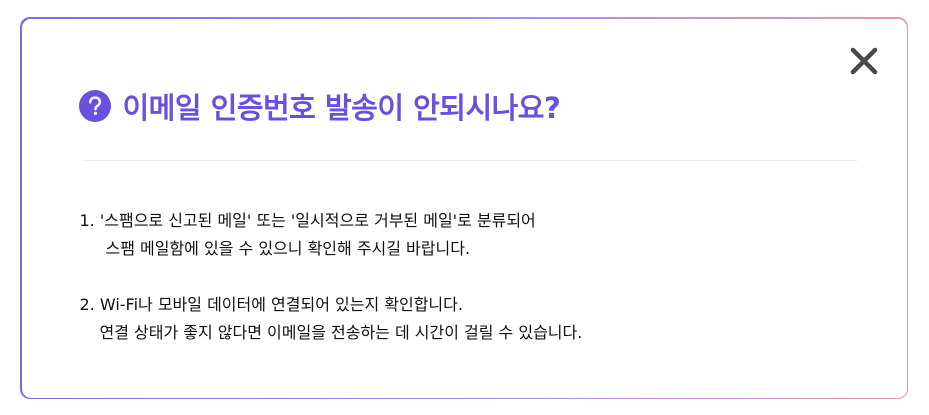  I want to click on divider, so click(469, 160).